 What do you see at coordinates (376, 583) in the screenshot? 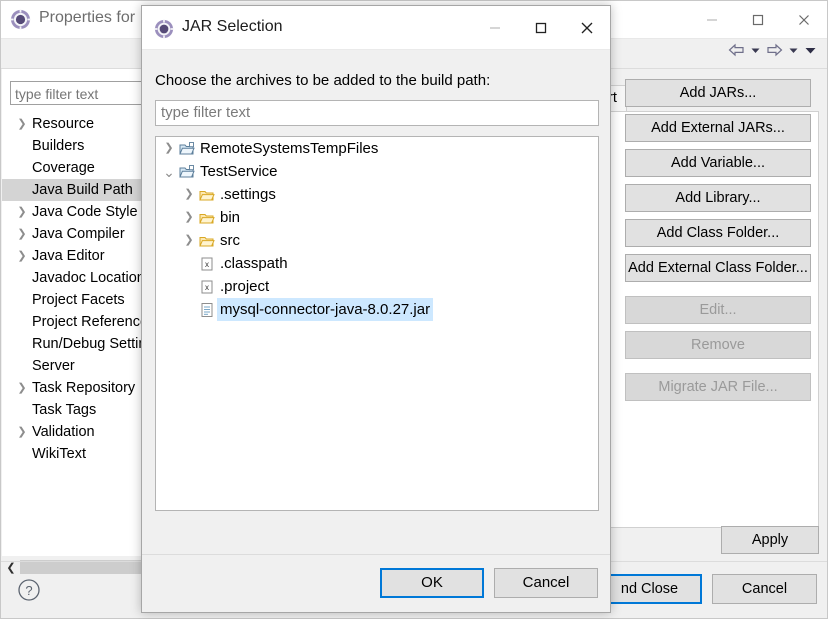
I see `jar-dialog-button-row: OK Cancel` at bounding box center [376, 583].